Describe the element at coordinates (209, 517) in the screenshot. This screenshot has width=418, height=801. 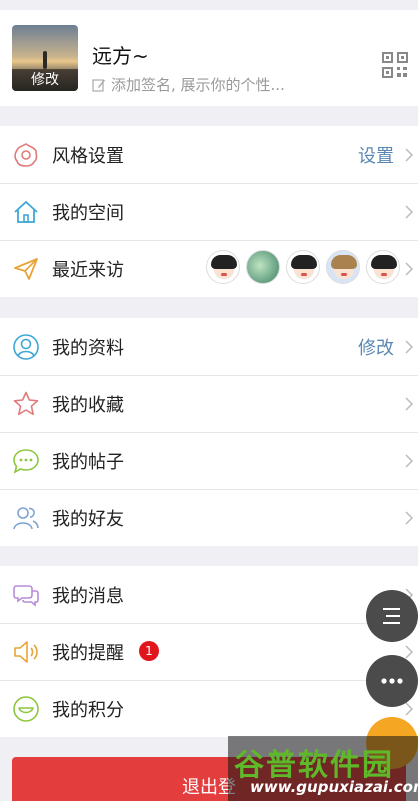
I see `menu-item-my-friends: 我的好友` at that location.